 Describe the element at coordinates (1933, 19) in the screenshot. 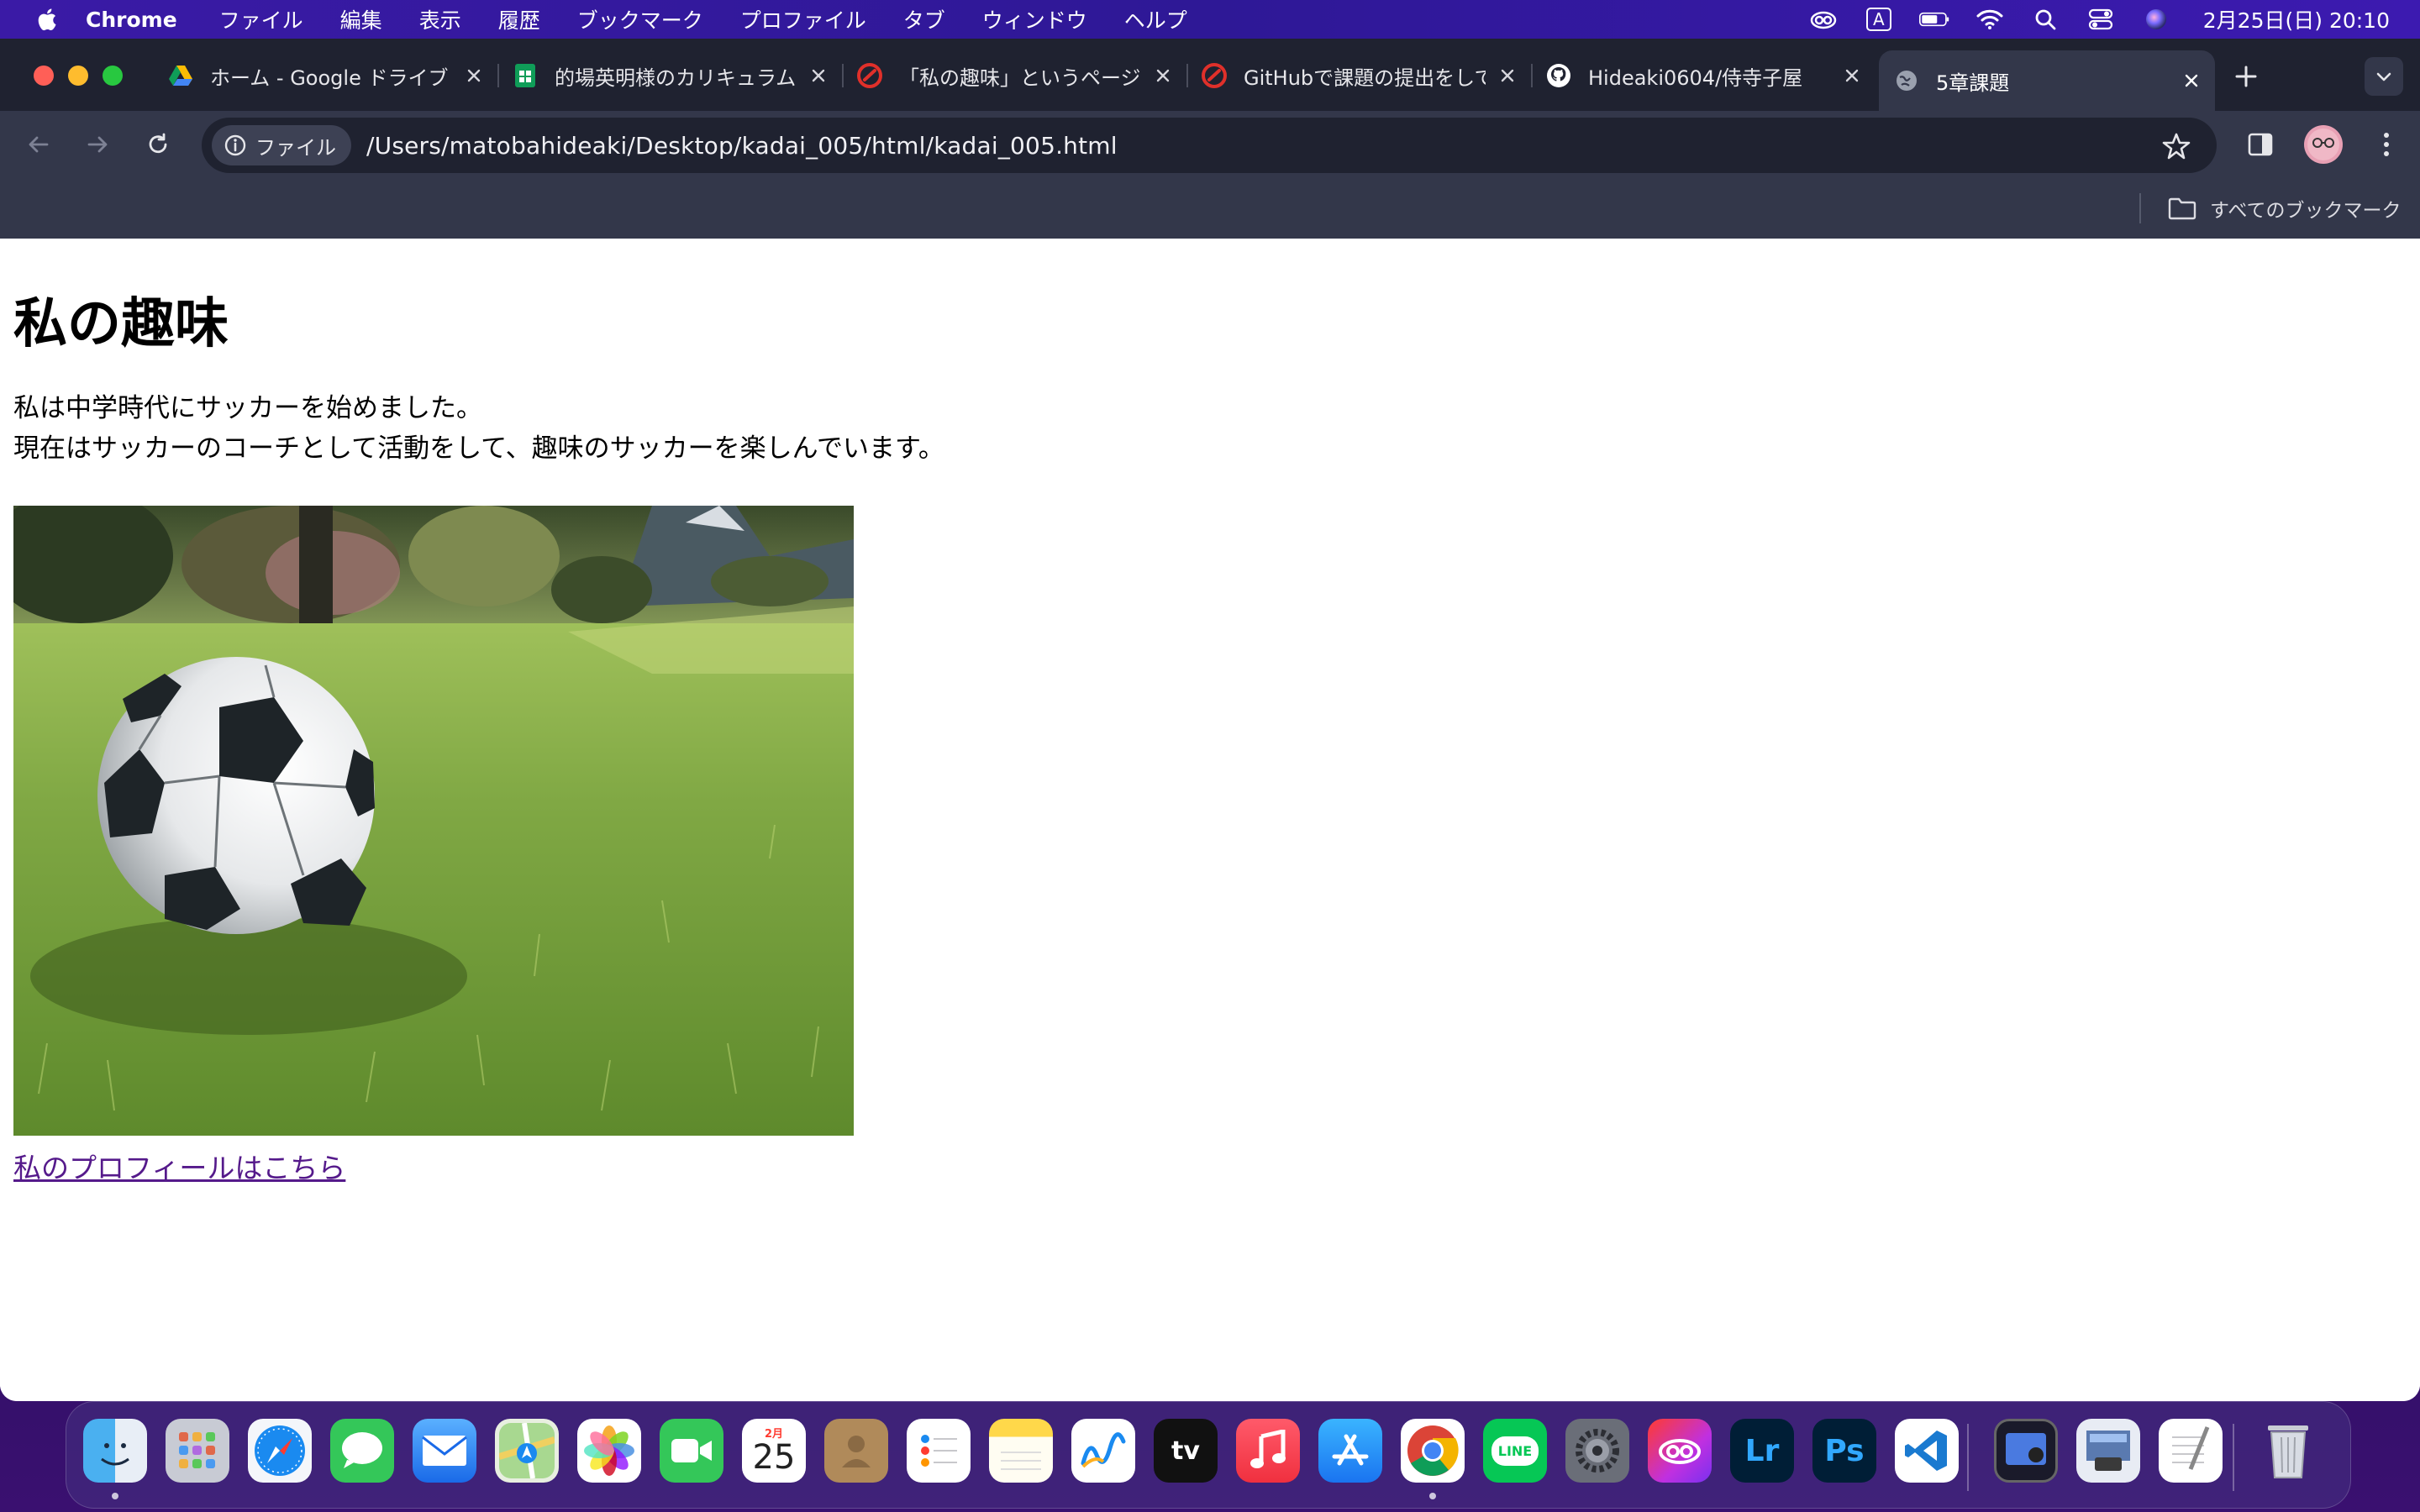

I see `battery-icon` at that location.